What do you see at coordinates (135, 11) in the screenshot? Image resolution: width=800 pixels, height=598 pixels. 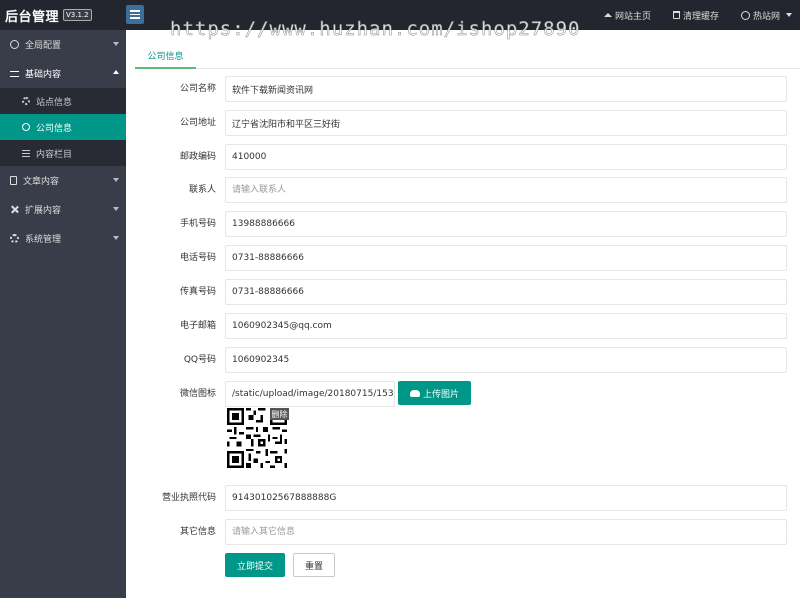 I see `hamburger-icon` at bounding box center [135, 11].